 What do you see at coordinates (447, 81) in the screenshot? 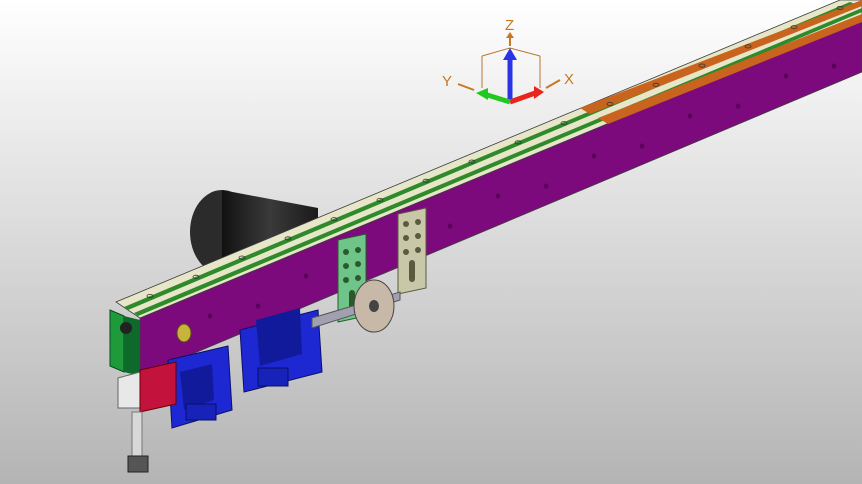
I see `y-axis-label: Y` at bounding box center [447, 81].